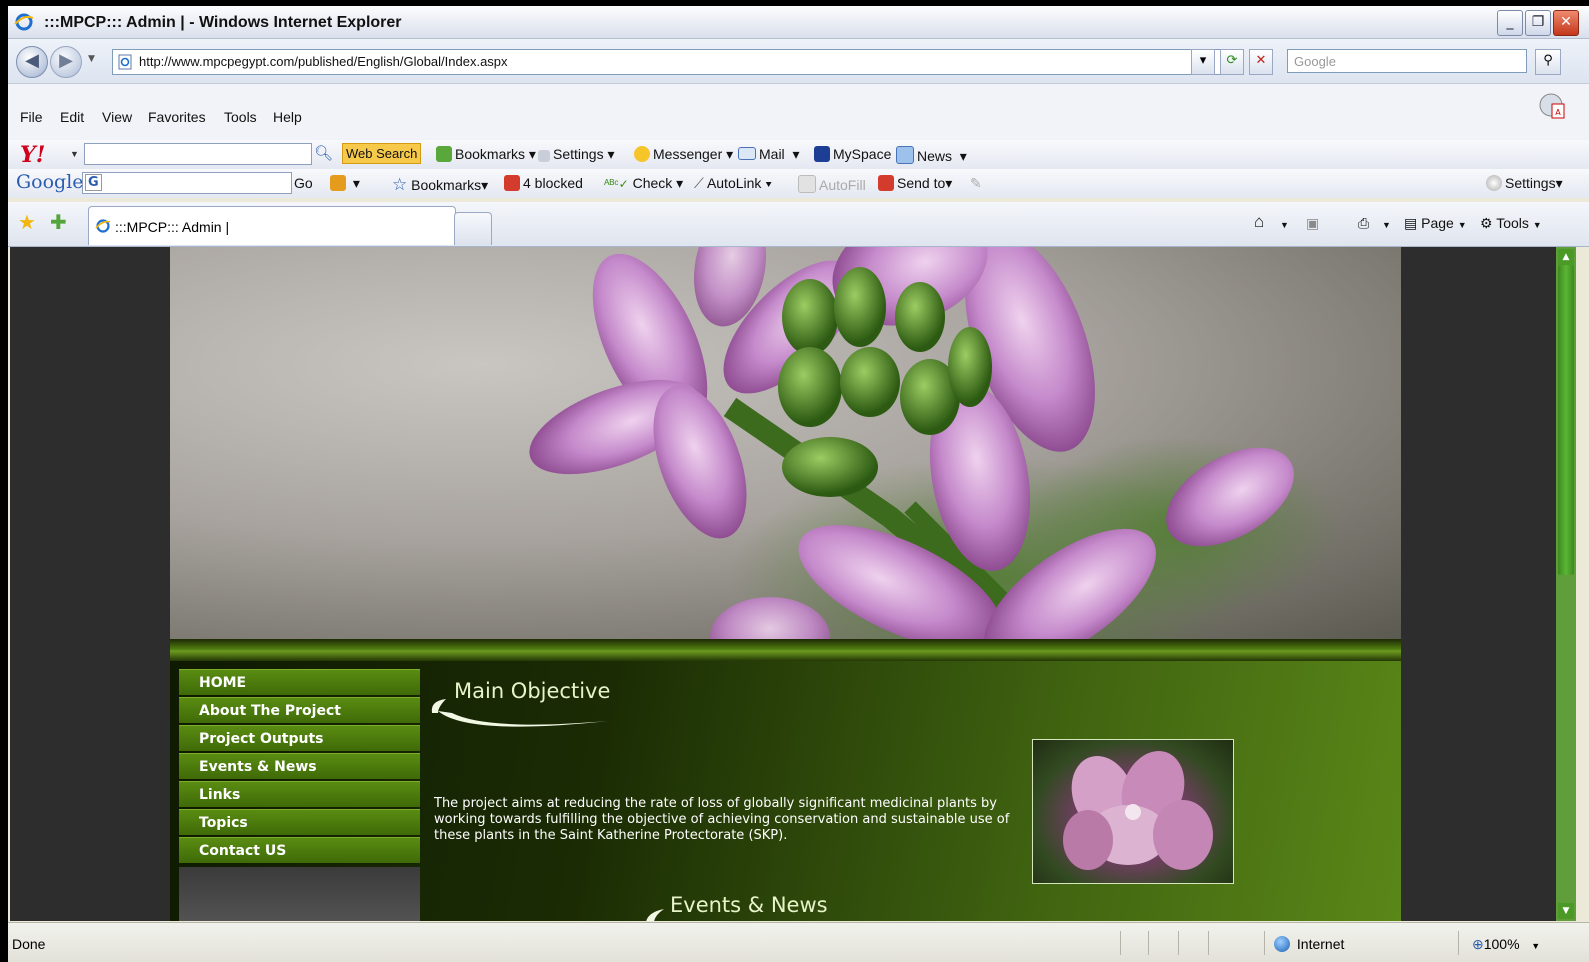 This screenshot has height=962, width=1589. What do you see at coordinates (303, 183) in the screenshot?
I see `google-go-button: Go` at bounding box center [303, 183].